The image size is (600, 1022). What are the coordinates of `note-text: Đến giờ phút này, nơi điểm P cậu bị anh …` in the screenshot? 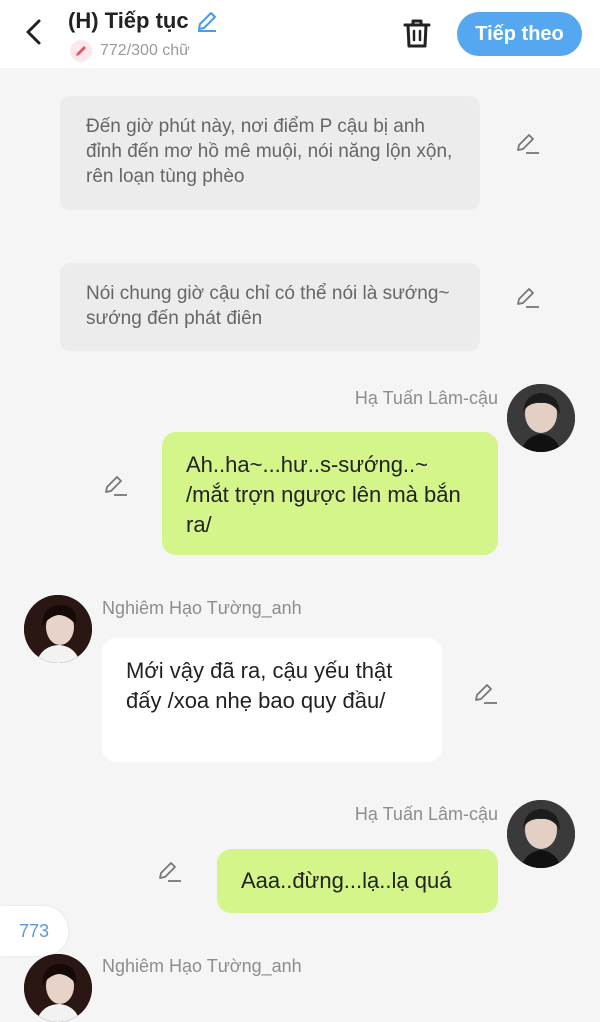 It's located at (269, 151).